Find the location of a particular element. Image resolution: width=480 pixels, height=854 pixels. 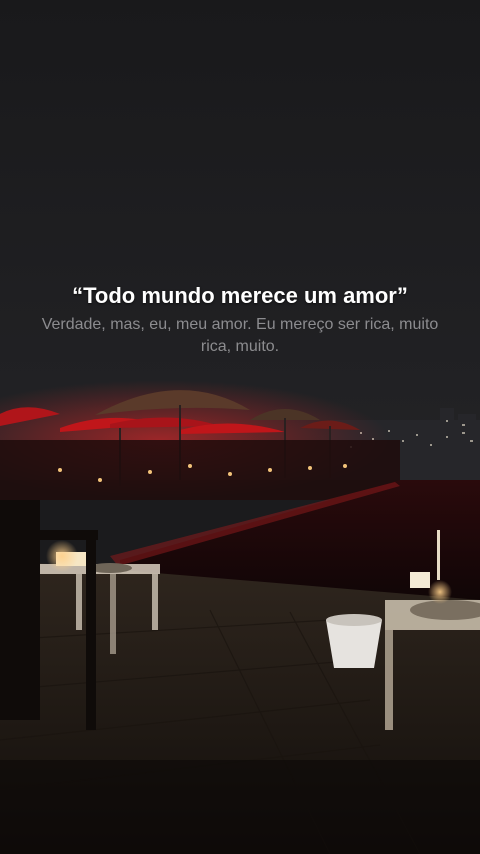

ice-bucket is located at coordinates (354, 644).